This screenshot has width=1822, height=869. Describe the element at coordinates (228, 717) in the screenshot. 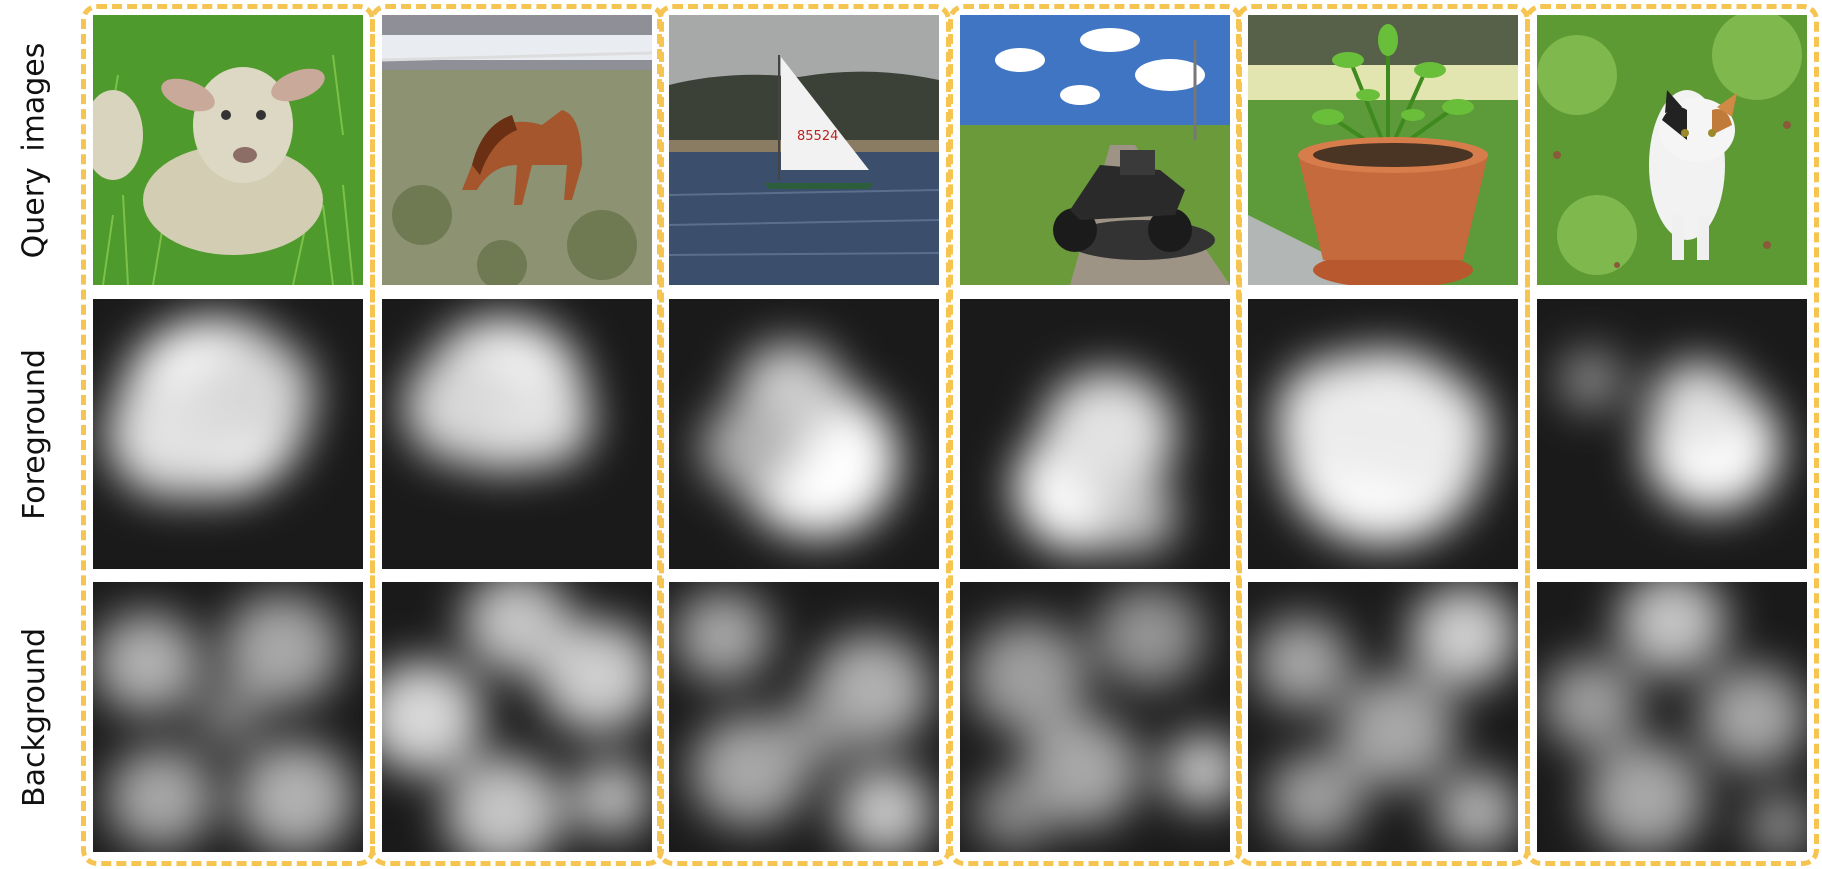

I see `background-map-lamb-lying-in-grass` at that location.